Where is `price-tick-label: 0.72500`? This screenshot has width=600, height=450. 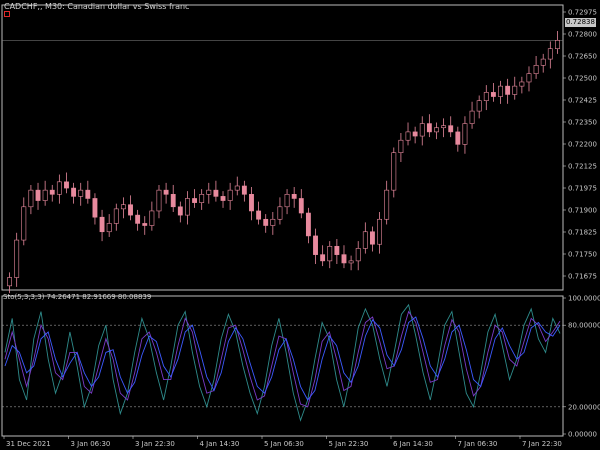 price-tick-label: 0.72500 is located at coordinates (582, 79).